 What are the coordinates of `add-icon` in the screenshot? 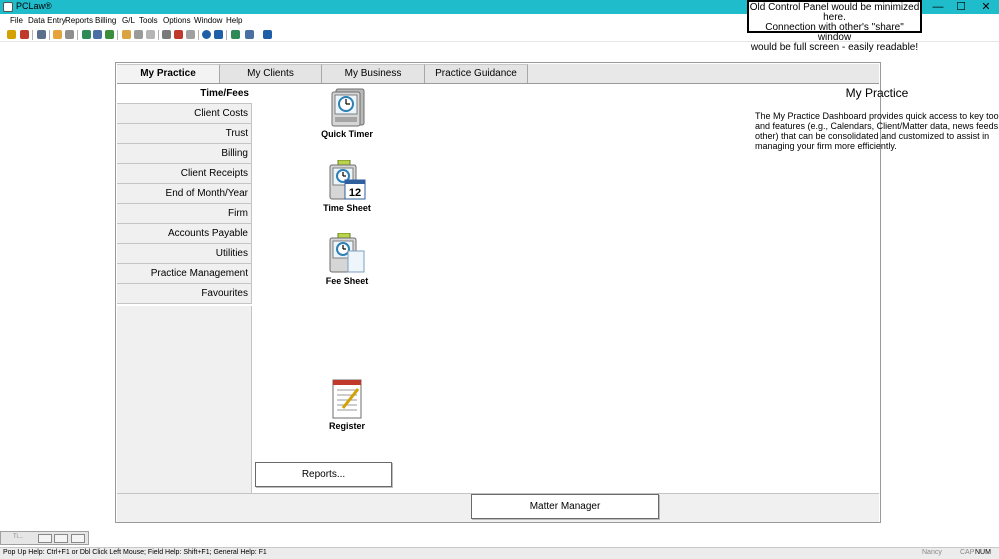 It's located at (235, 34).